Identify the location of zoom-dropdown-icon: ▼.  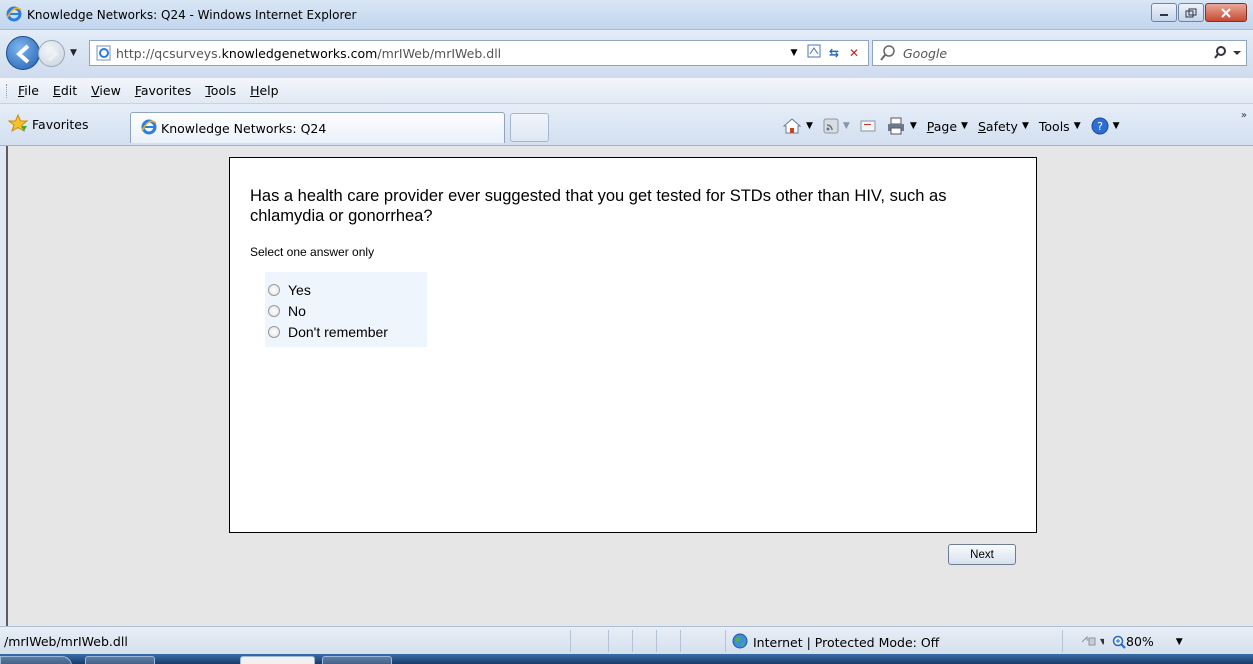
(1179, 642).